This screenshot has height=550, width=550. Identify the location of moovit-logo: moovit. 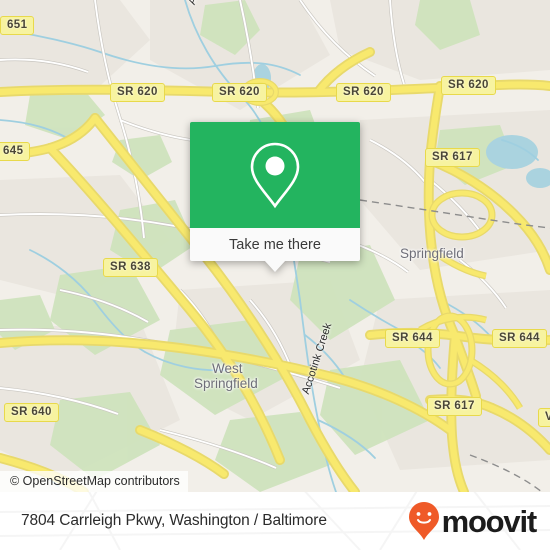
(472, 521).